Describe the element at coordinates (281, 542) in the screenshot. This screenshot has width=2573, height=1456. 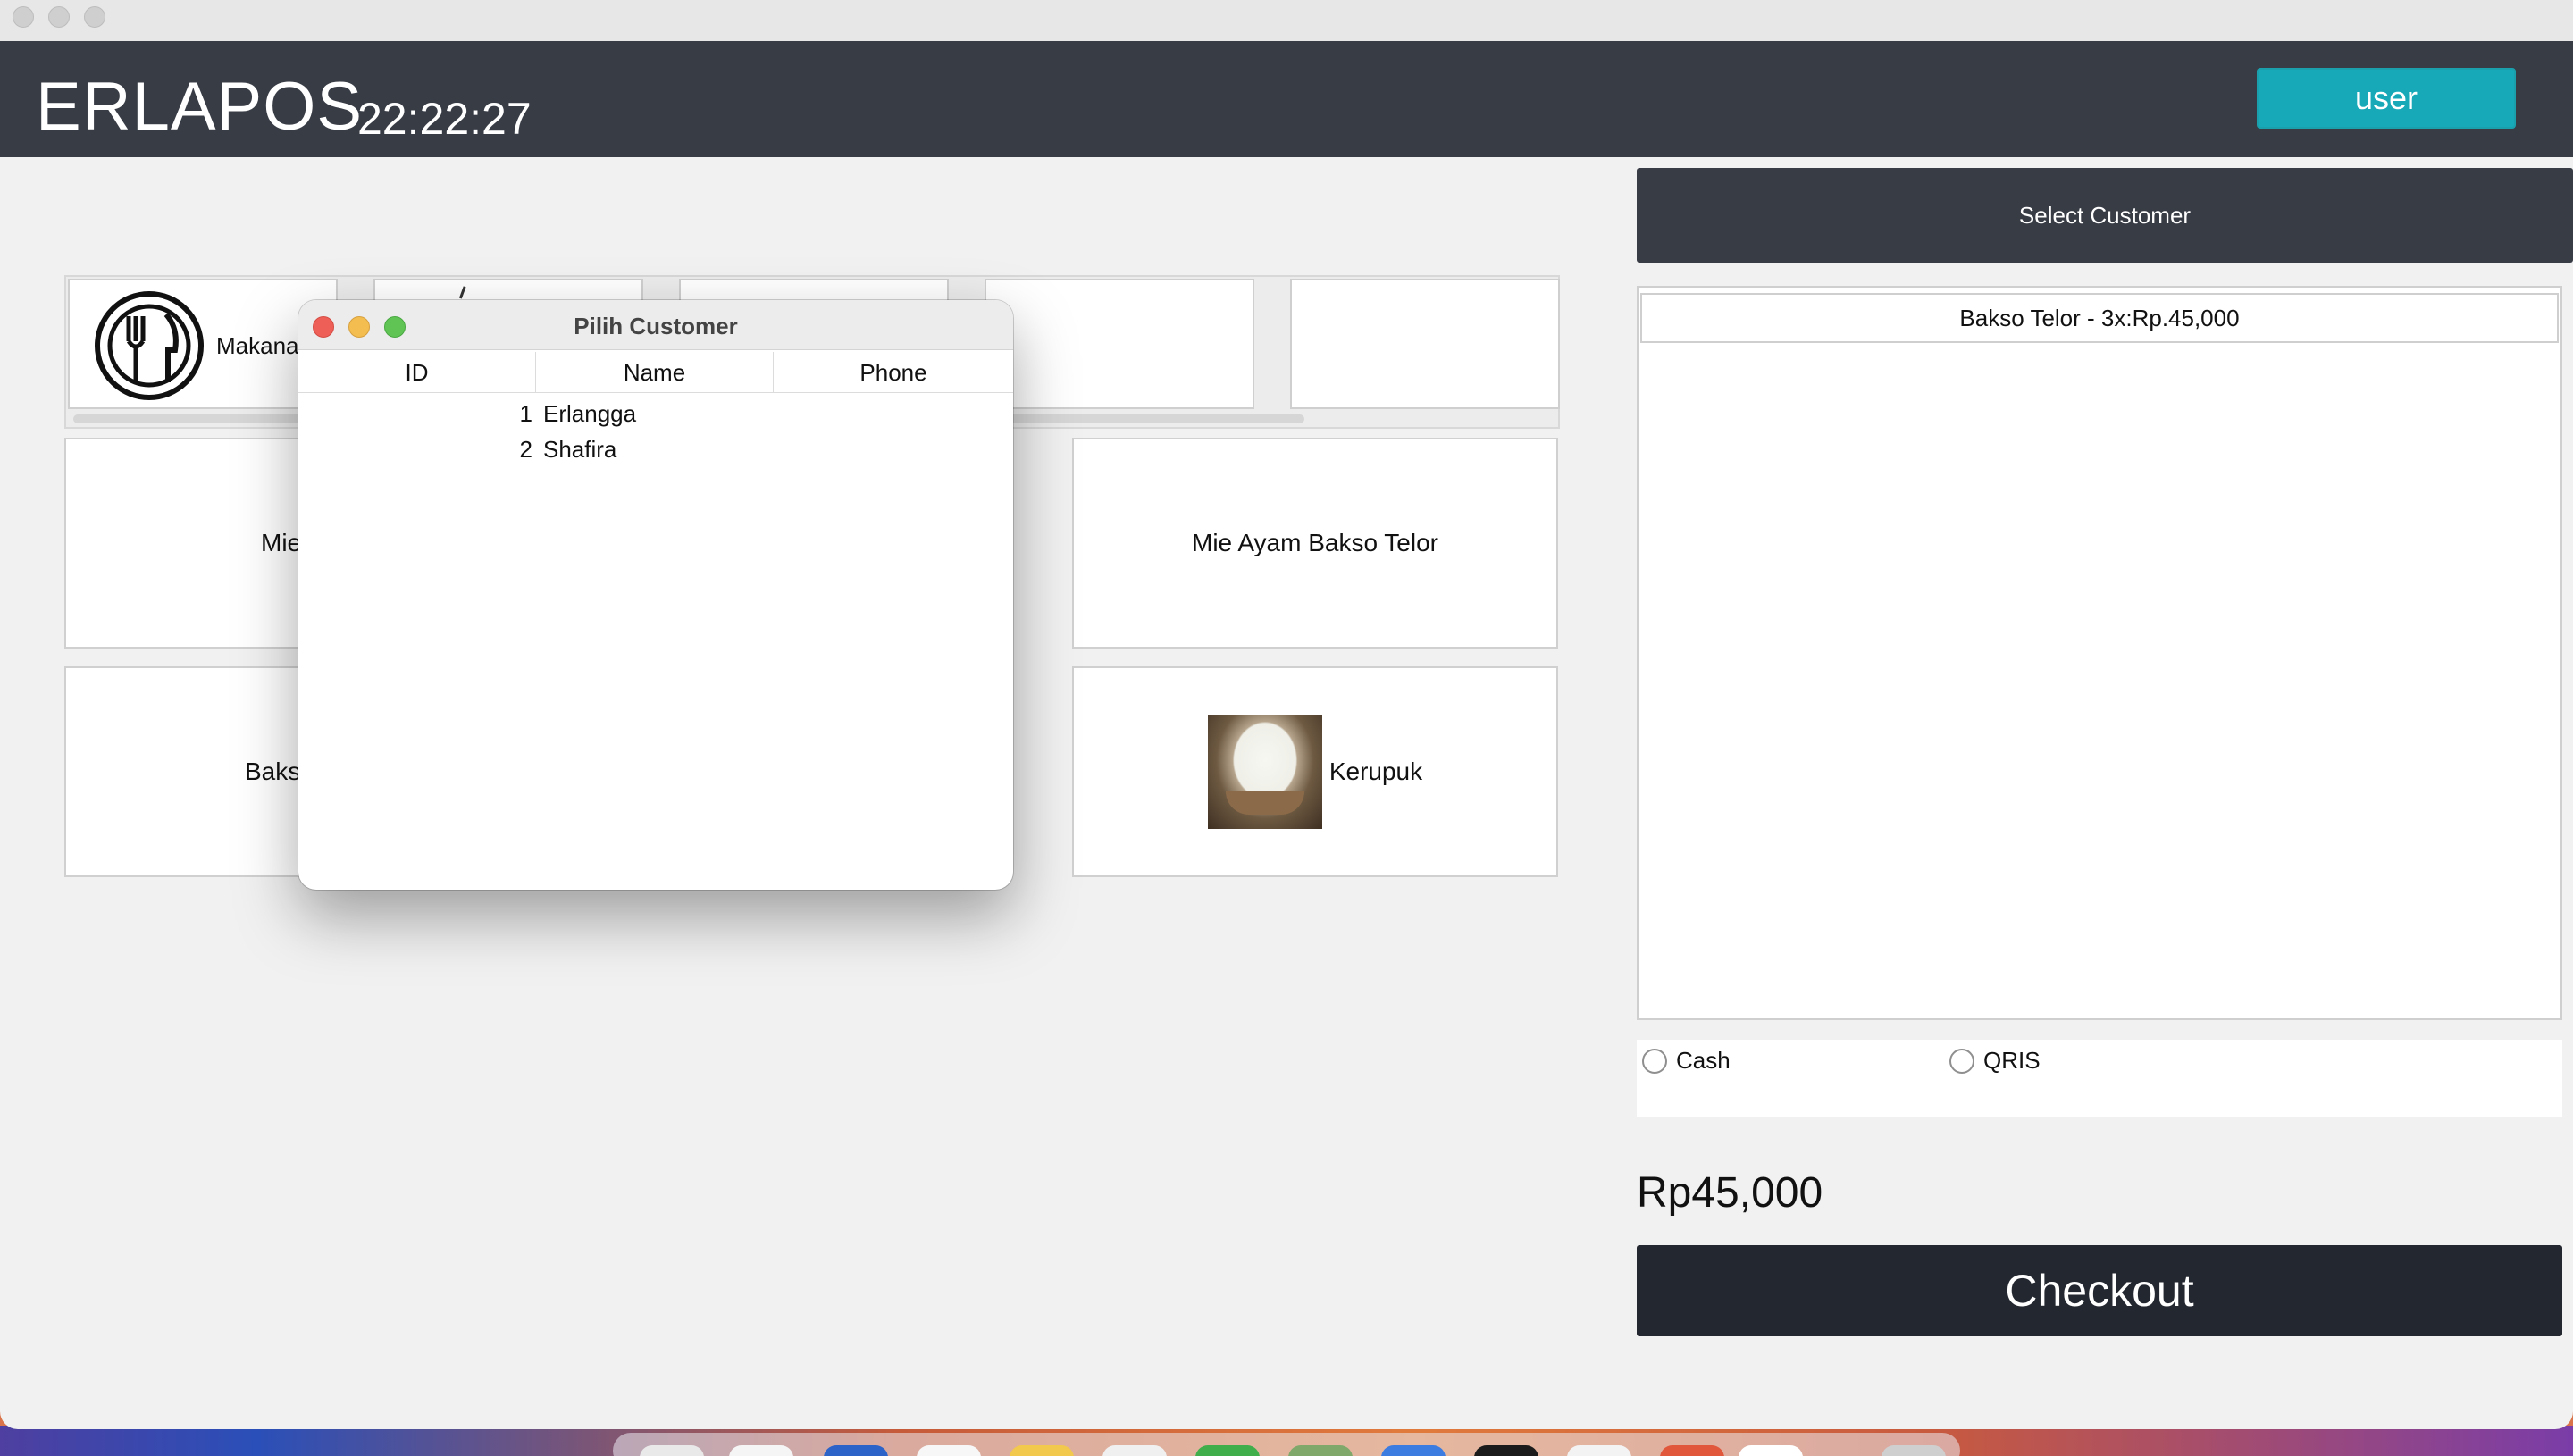
I see `product-label: Mie` at that location.